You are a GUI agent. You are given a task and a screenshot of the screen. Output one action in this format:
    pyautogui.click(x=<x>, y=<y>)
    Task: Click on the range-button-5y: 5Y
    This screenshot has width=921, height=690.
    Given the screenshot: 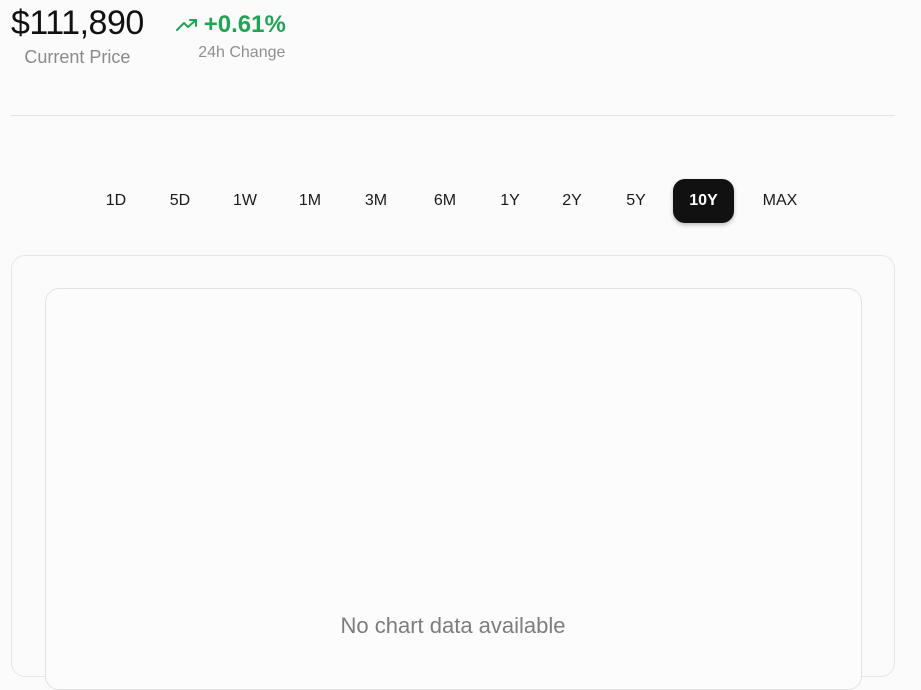 What is the action you would take?
    pyautogui.click(x=636, y=201)
    